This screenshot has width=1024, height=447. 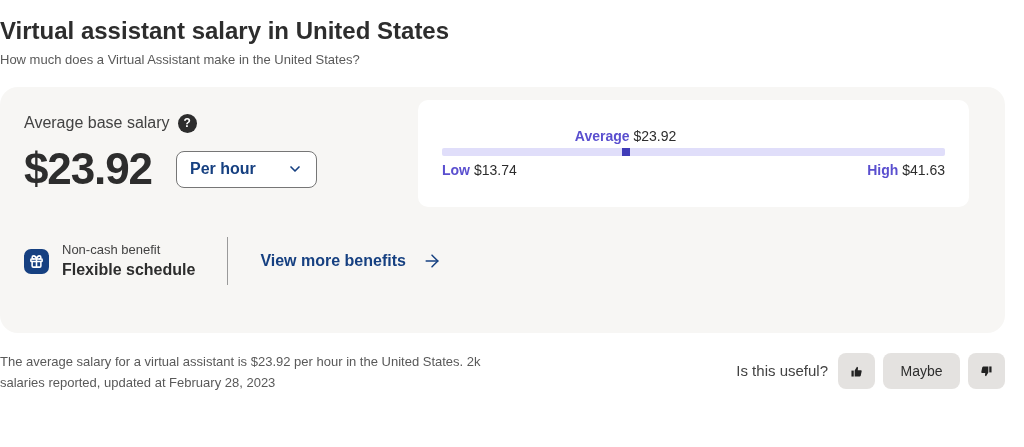 What do you see at coordinates (88, 169) in the screenshot?
I see `salary-amount: $23.92` at bounding box center [88, 169].